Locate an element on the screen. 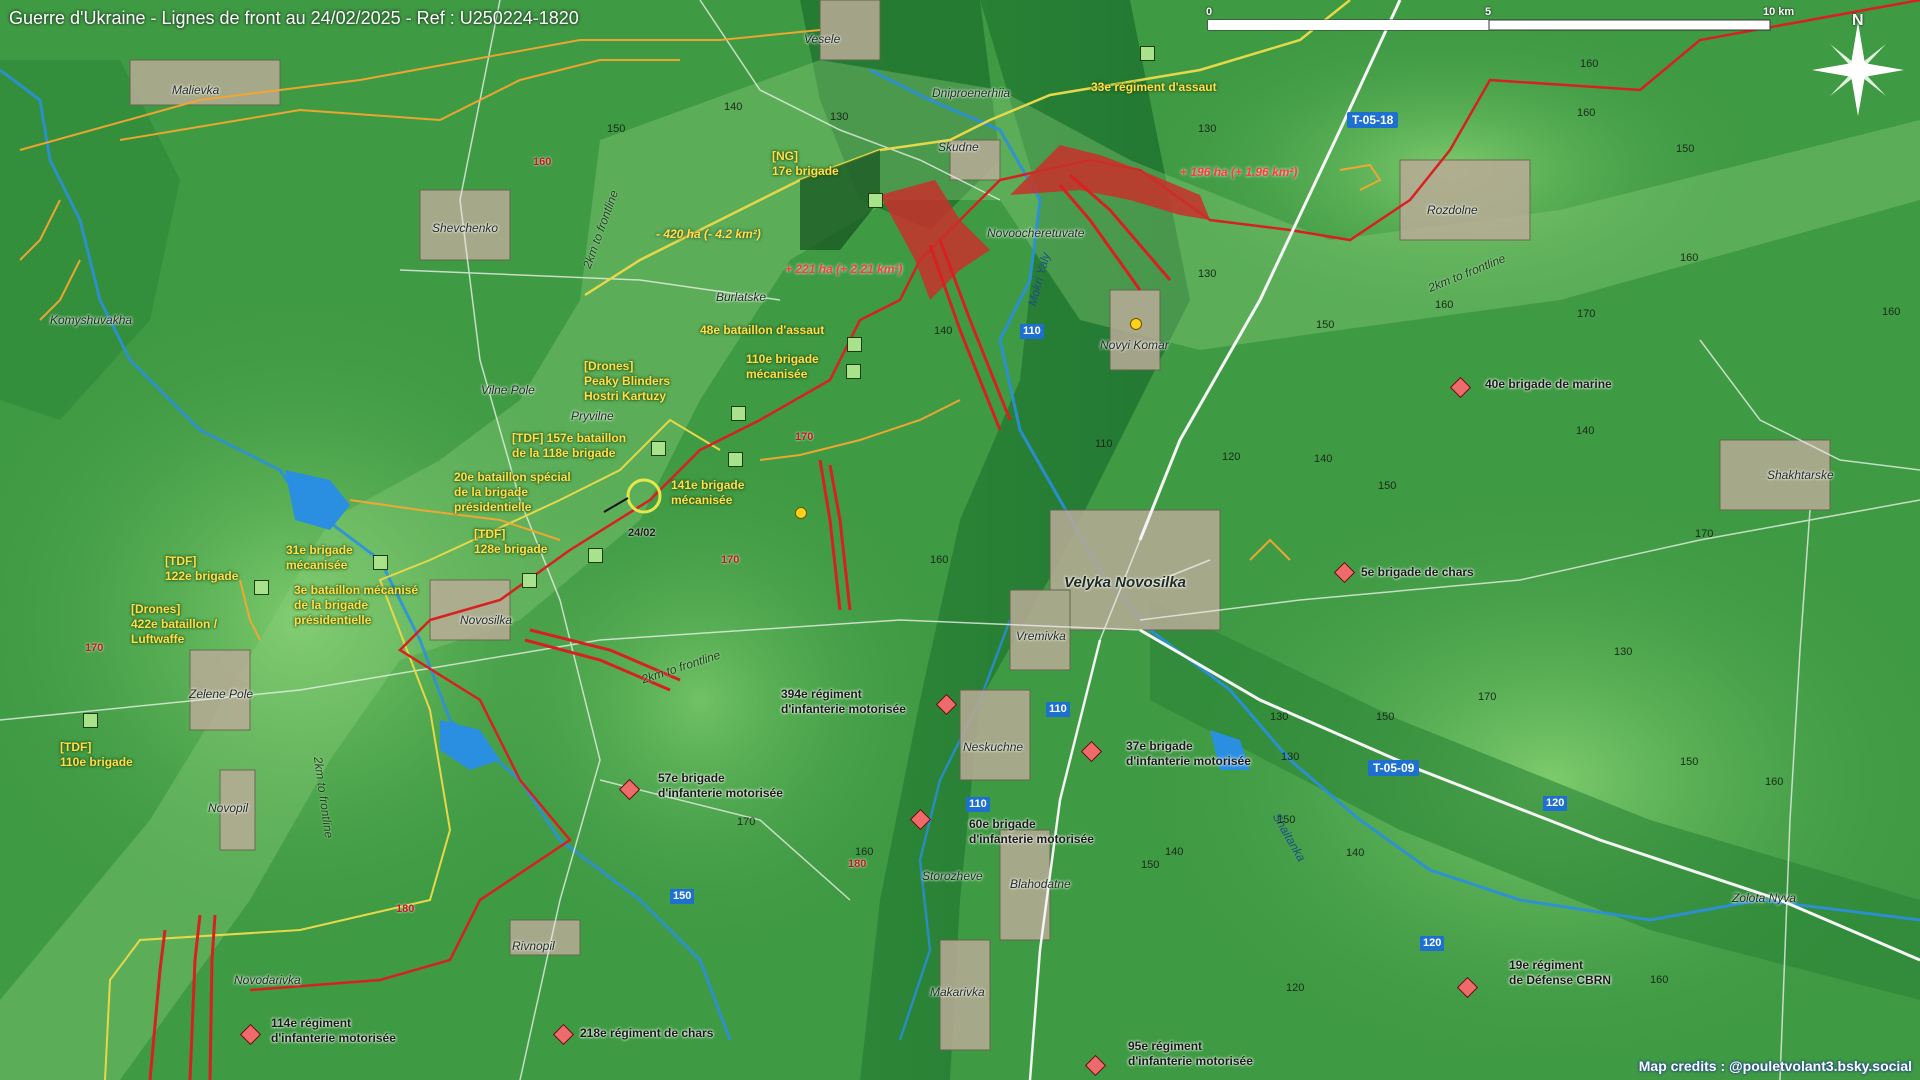 Image resolution: width=1920 pixels, height=1080 pixels. place-shevchenko: Shevchenko is located at coordinates (465, 228).